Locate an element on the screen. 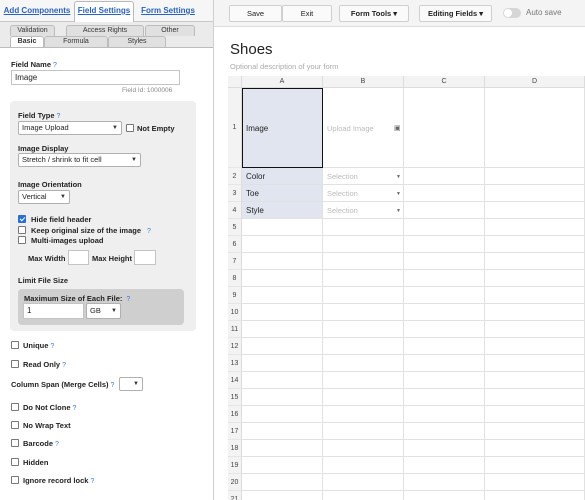 The height and width of the screenshot is (500, 585). read-only-checkbox is located at coordinates (15, 364).